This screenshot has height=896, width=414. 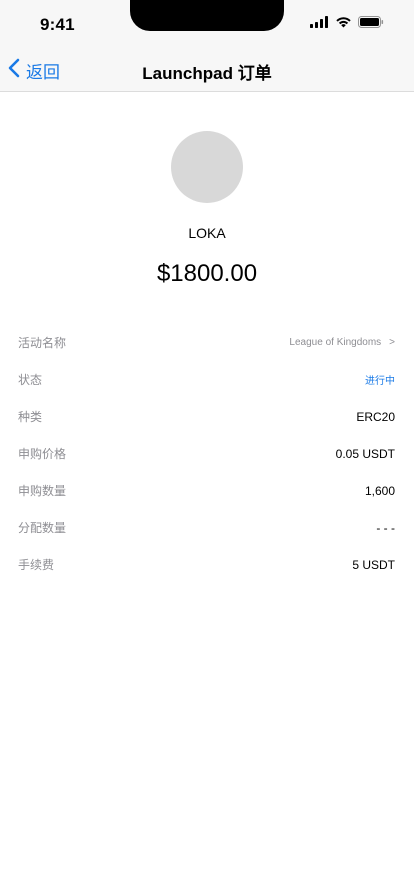 What do you see at coordinates (375, 416) in the screenshot?
I see `type-value: ERC20` at bounding box center [375, 416].